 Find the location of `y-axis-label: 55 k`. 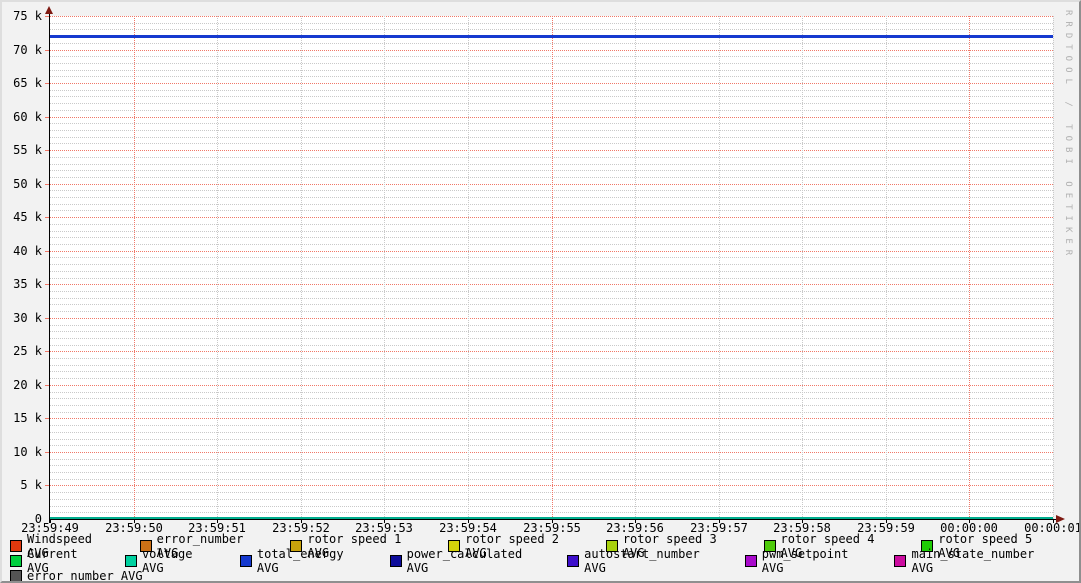

y-axis-label: 55 k is located at coordinates (27, 150).